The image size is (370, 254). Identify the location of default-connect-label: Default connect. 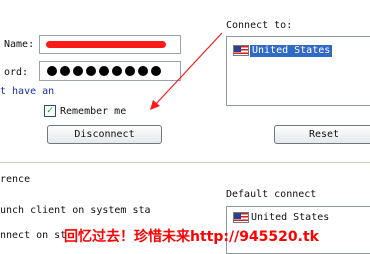
(271, 194).